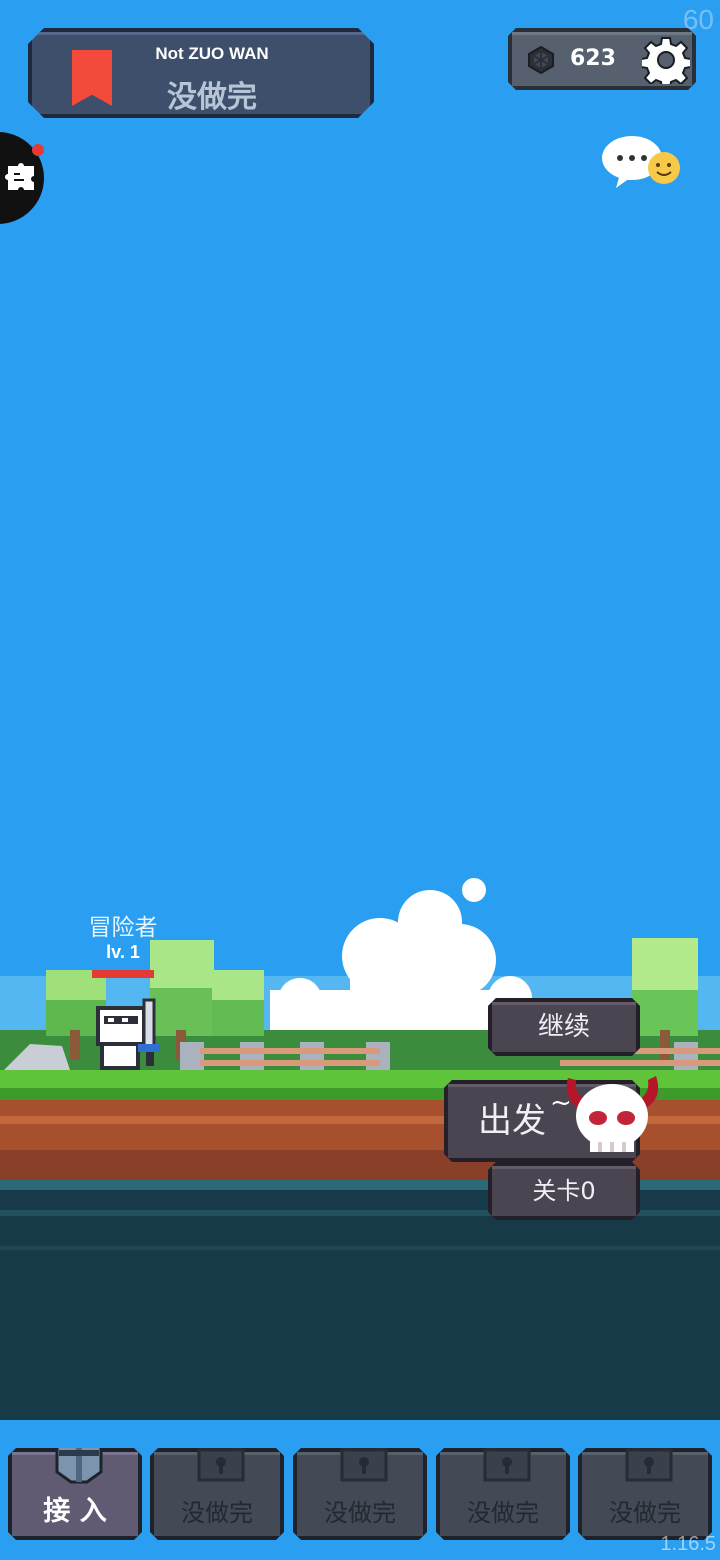  What do you see at coordinates (92, 78) in the screenshot?
I see `bookmark-icon` at bounding box center [92, 78].